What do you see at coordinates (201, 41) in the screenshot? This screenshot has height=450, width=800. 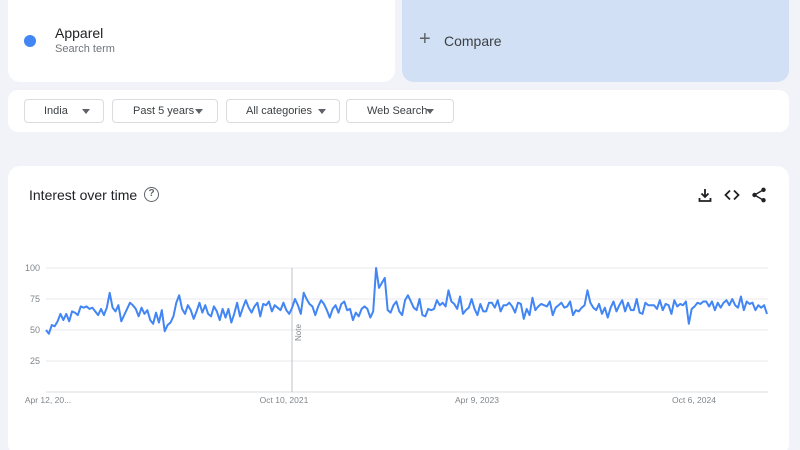 I see `search-term-card: Apparel Search term` at bounding box center [201, 41].